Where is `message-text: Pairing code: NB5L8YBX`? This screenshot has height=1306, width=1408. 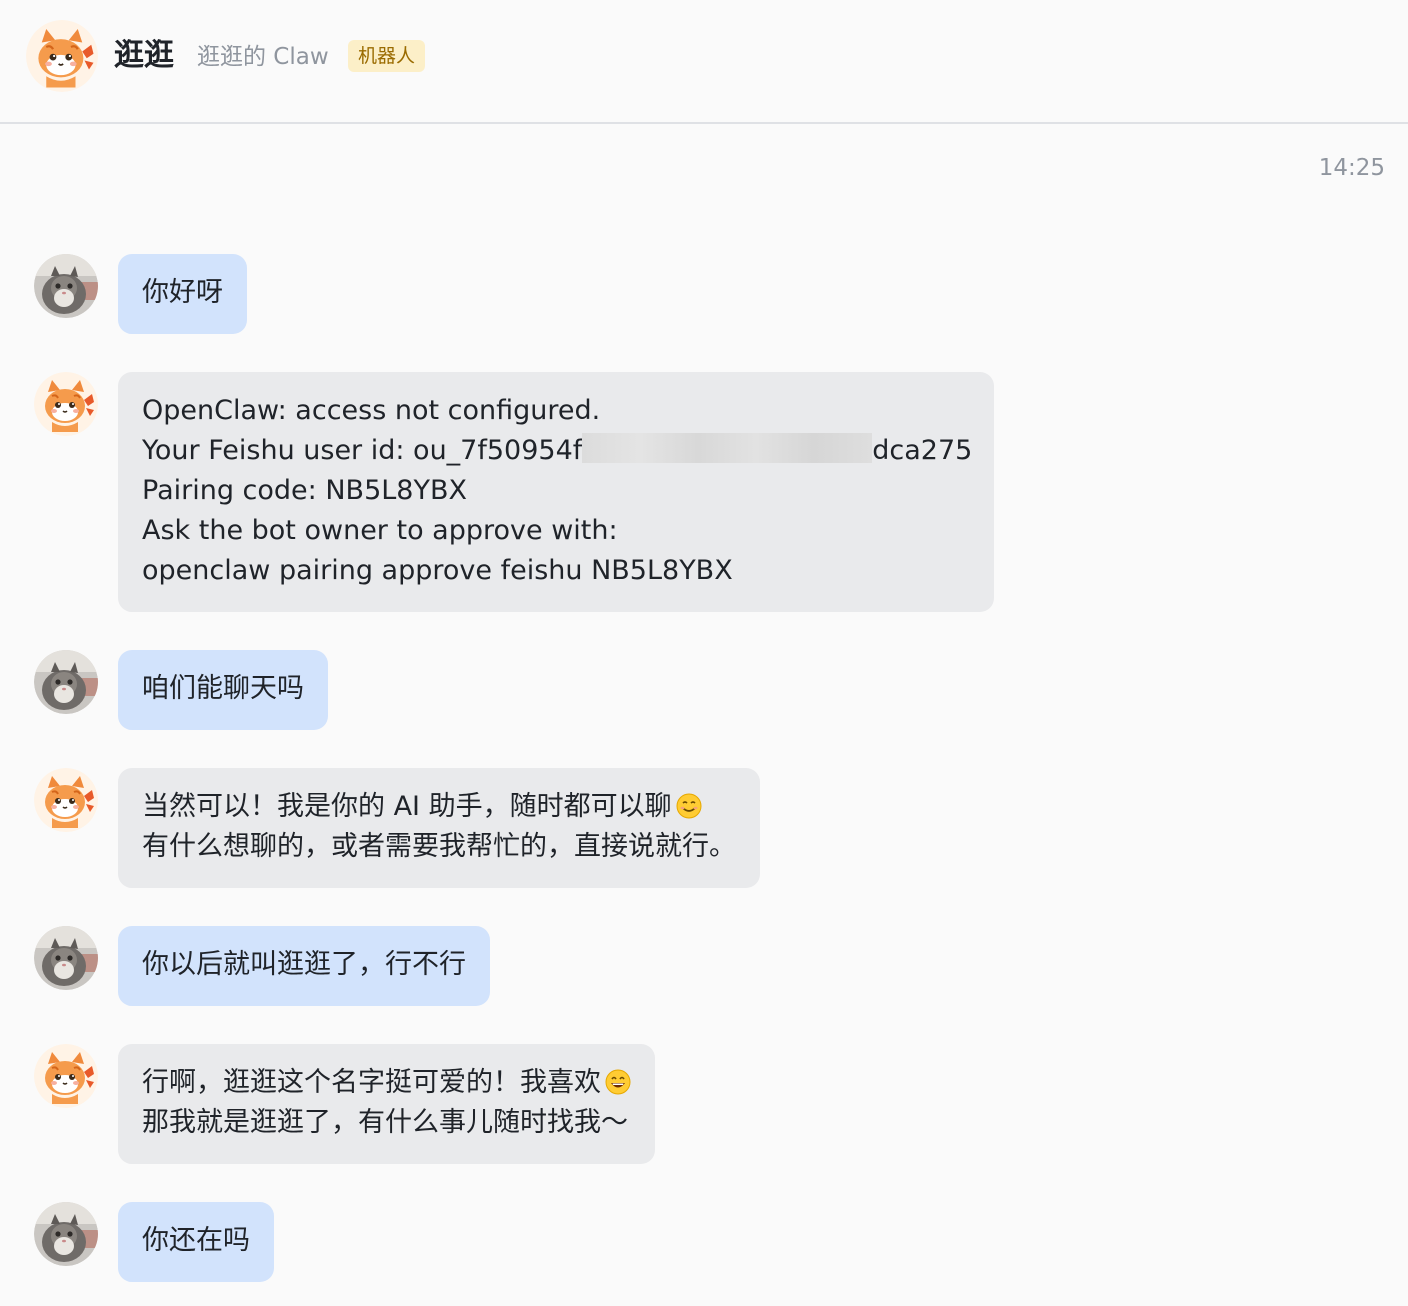 message-text: Pairing code: NB5L8YBX is located at coordinates (304, 490).